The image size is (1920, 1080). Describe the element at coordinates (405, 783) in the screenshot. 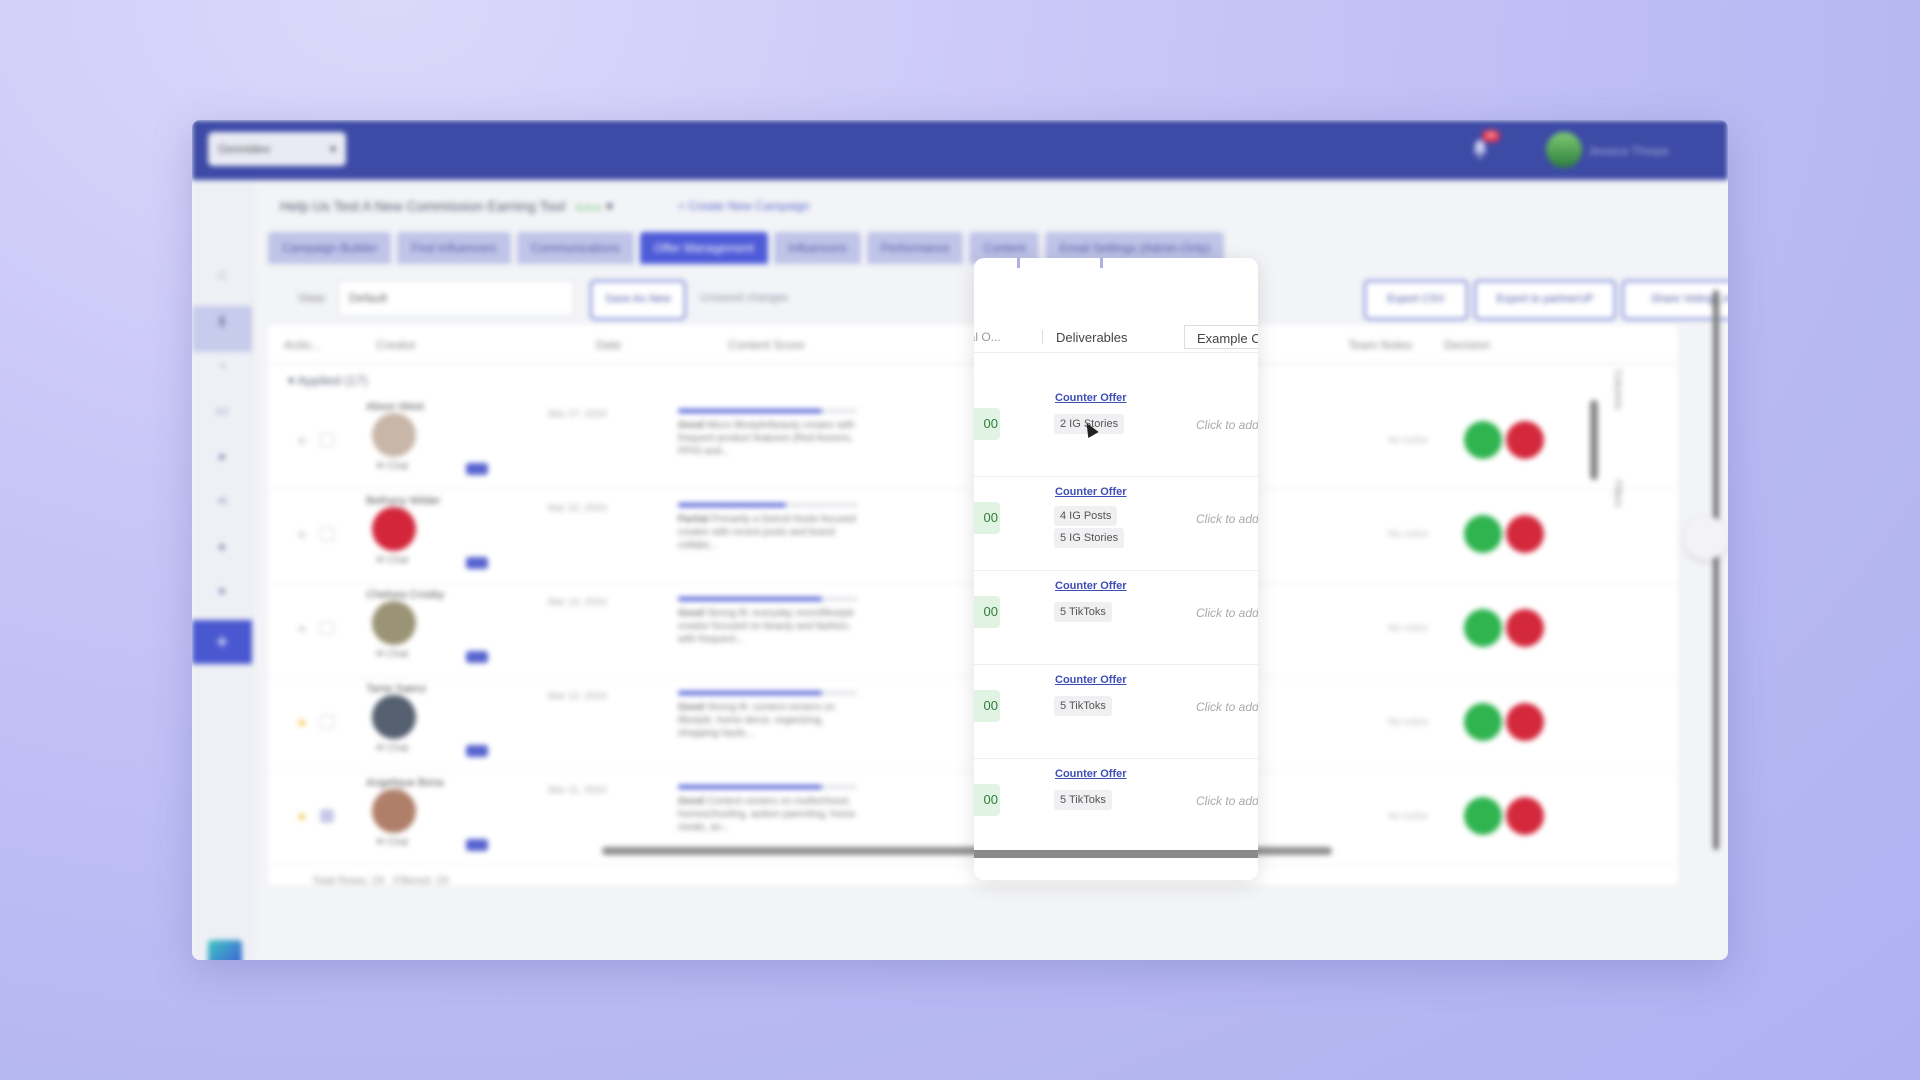

I see `creator-name: Angelique Bona` at that location.